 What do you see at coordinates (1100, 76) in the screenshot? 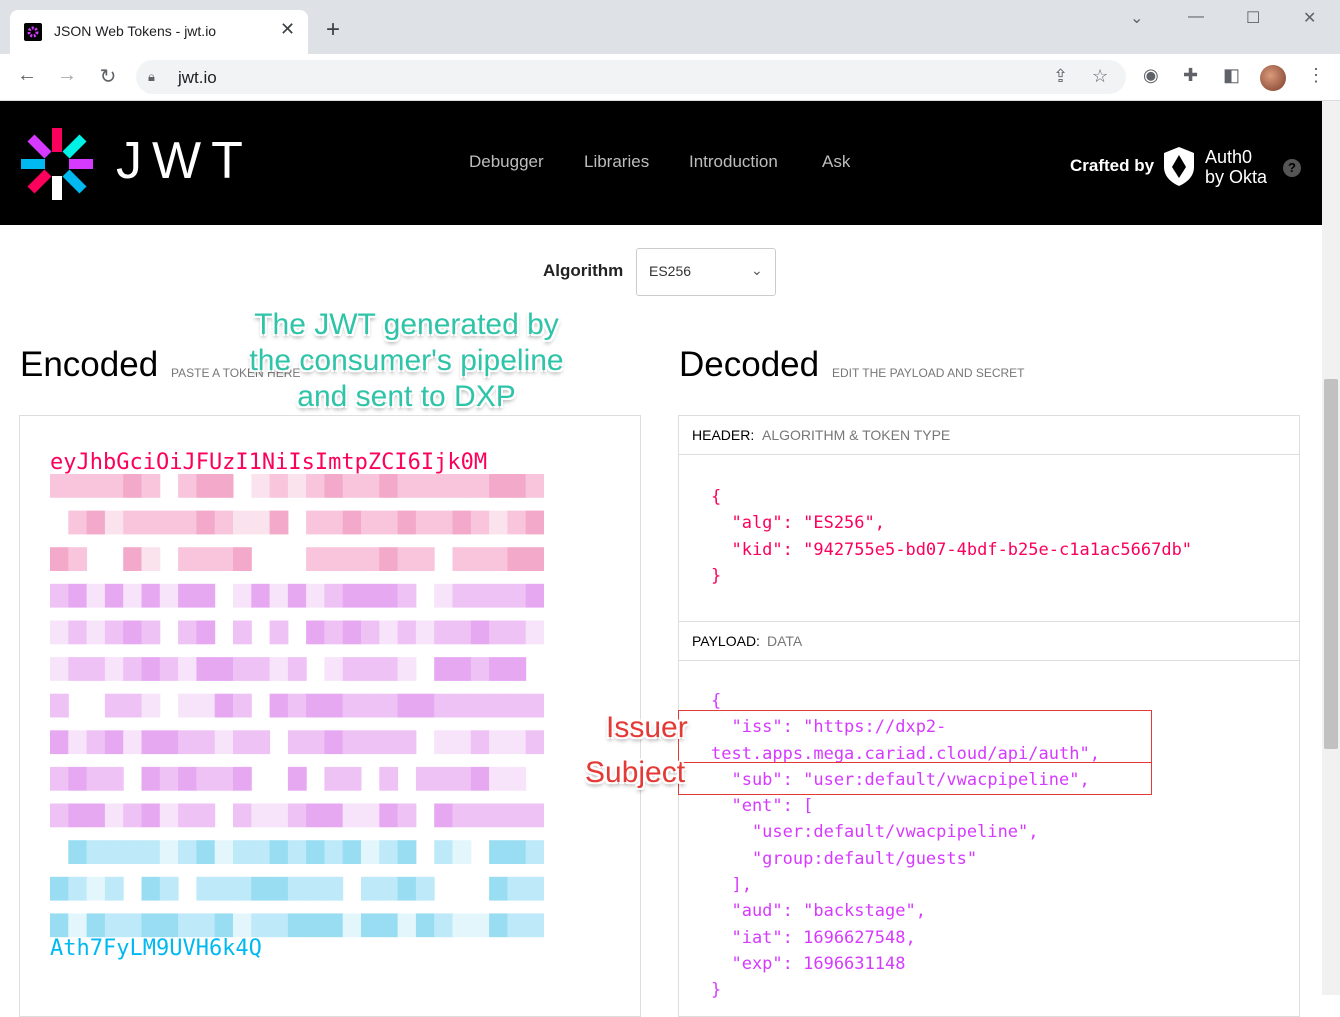
I see `bookmark-star-icon: ☆` at bounding box center [1100, 76].